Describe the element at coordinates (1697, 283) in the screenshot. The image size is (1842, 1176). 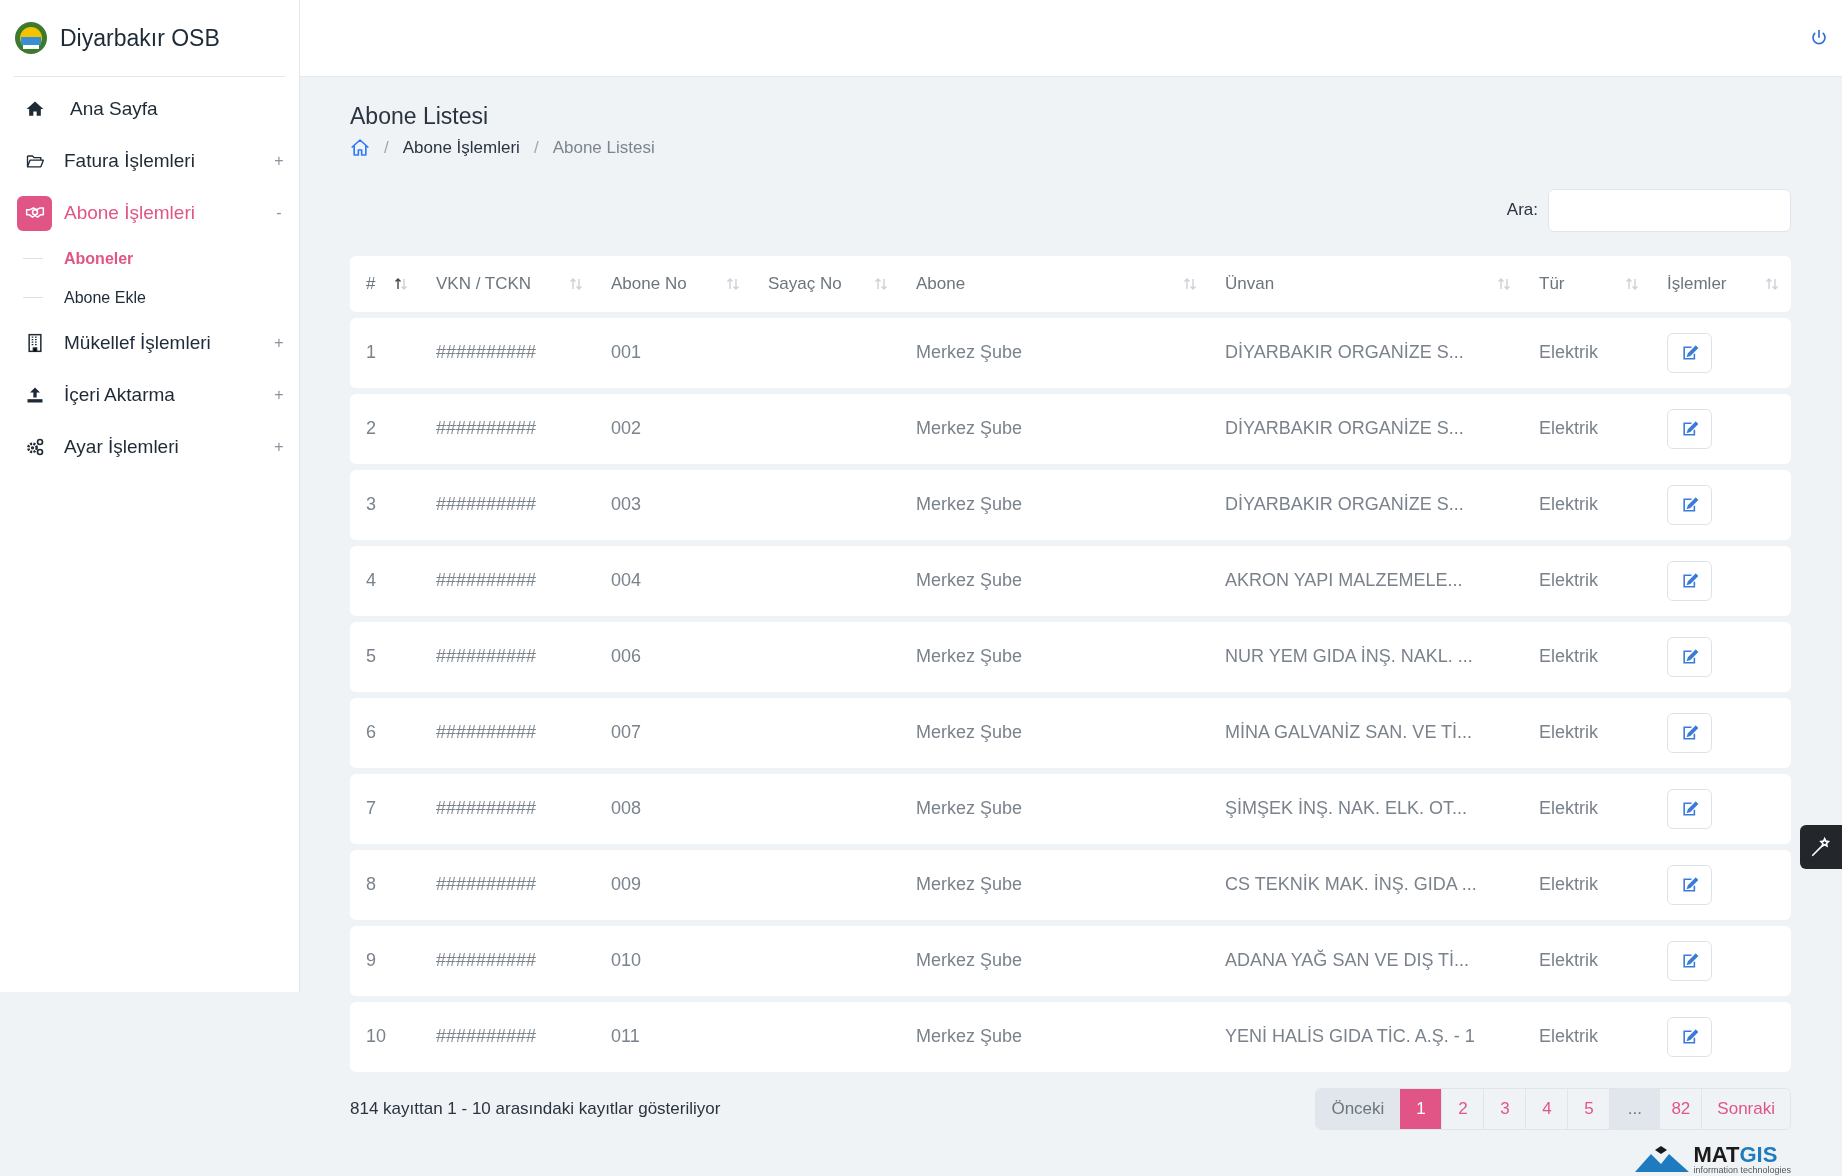
I see `column-header: İşlemler` at that location.